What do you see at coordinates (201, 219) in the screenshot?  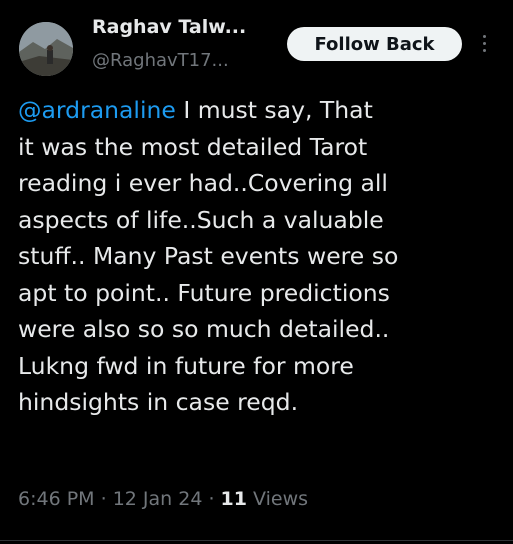 I see `tweet-line: aspects of life..Such a valuable` at bounding box center [201, 219].